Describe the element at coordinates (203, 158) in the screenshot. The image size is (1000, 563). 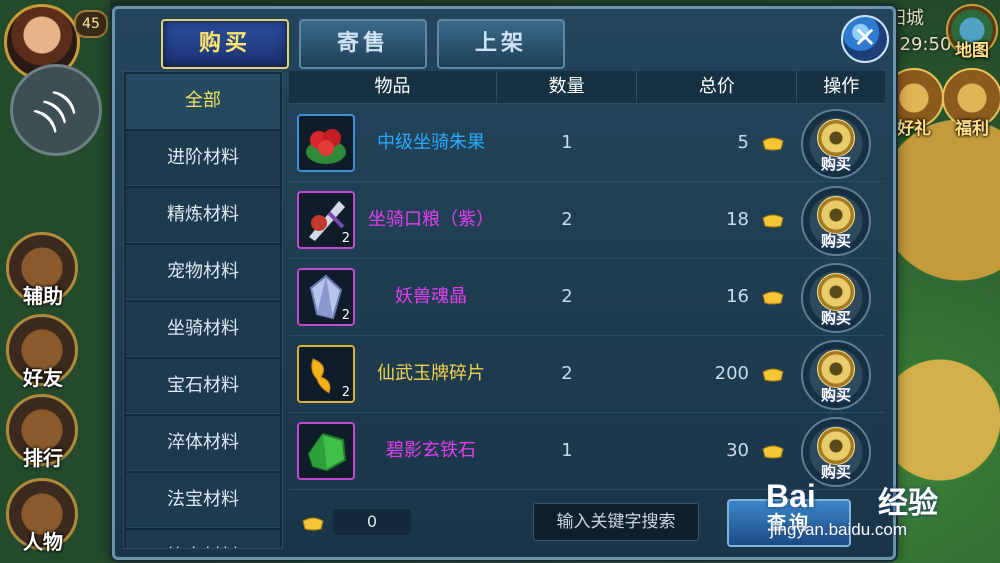
I see `category-advance: 进阶材料` at that location.